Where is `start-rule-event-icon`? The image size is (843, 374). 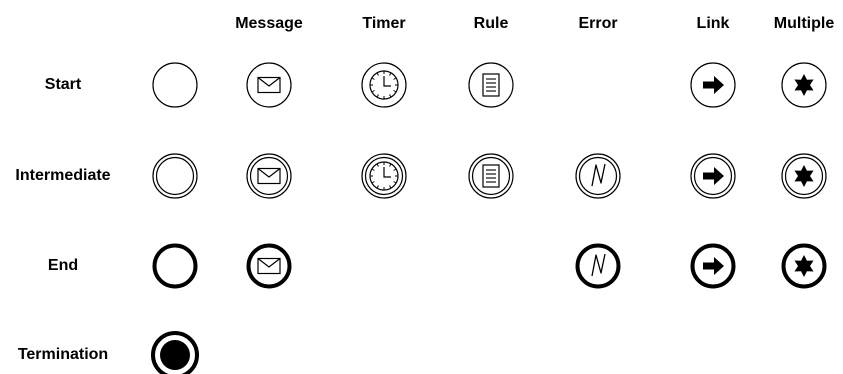
start-rule-event-icon is located at coordinates (491, 85).